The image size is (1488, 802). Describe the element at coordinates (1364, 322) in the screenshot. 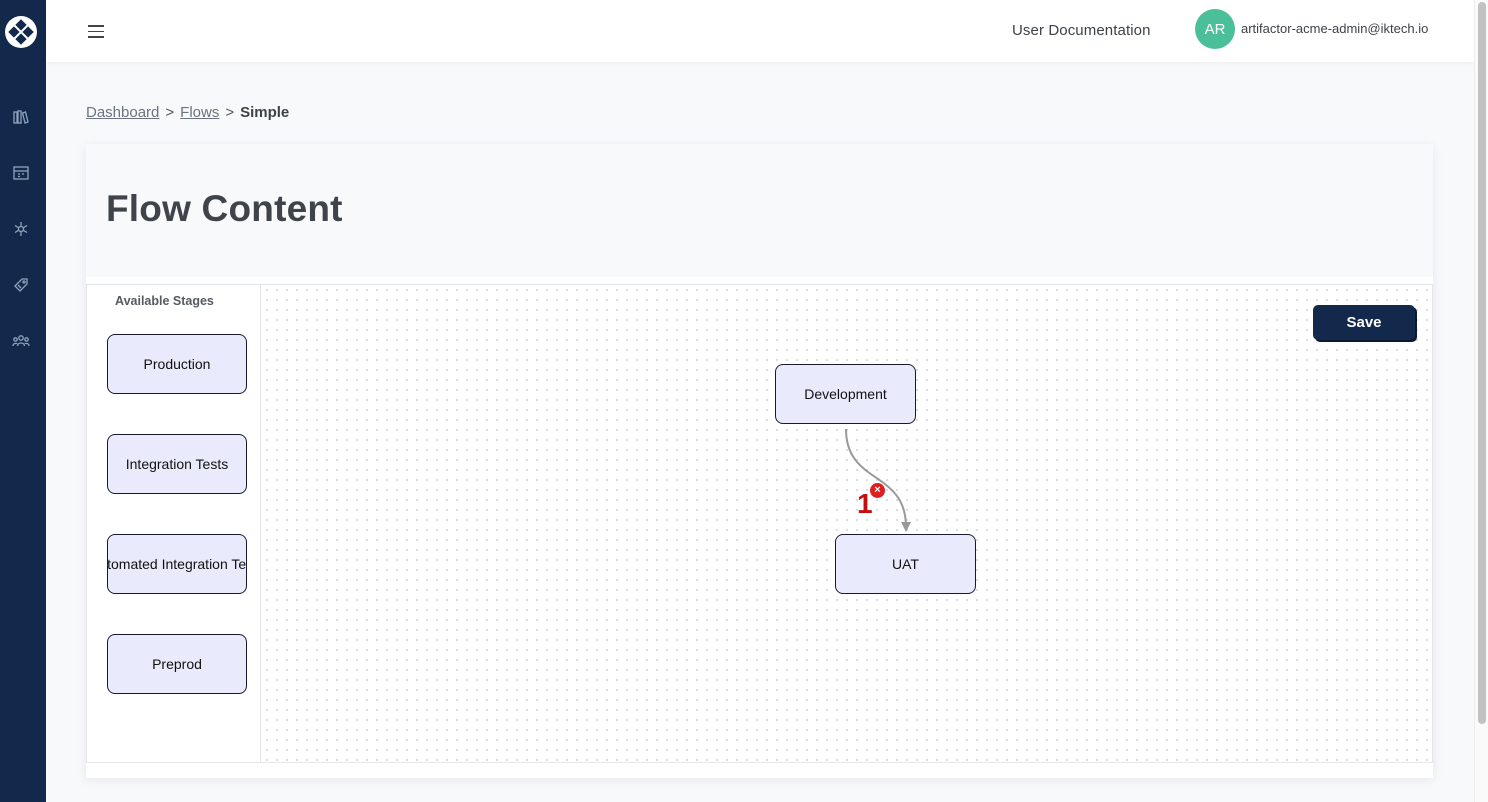

I see `save-button: Save` at that location.